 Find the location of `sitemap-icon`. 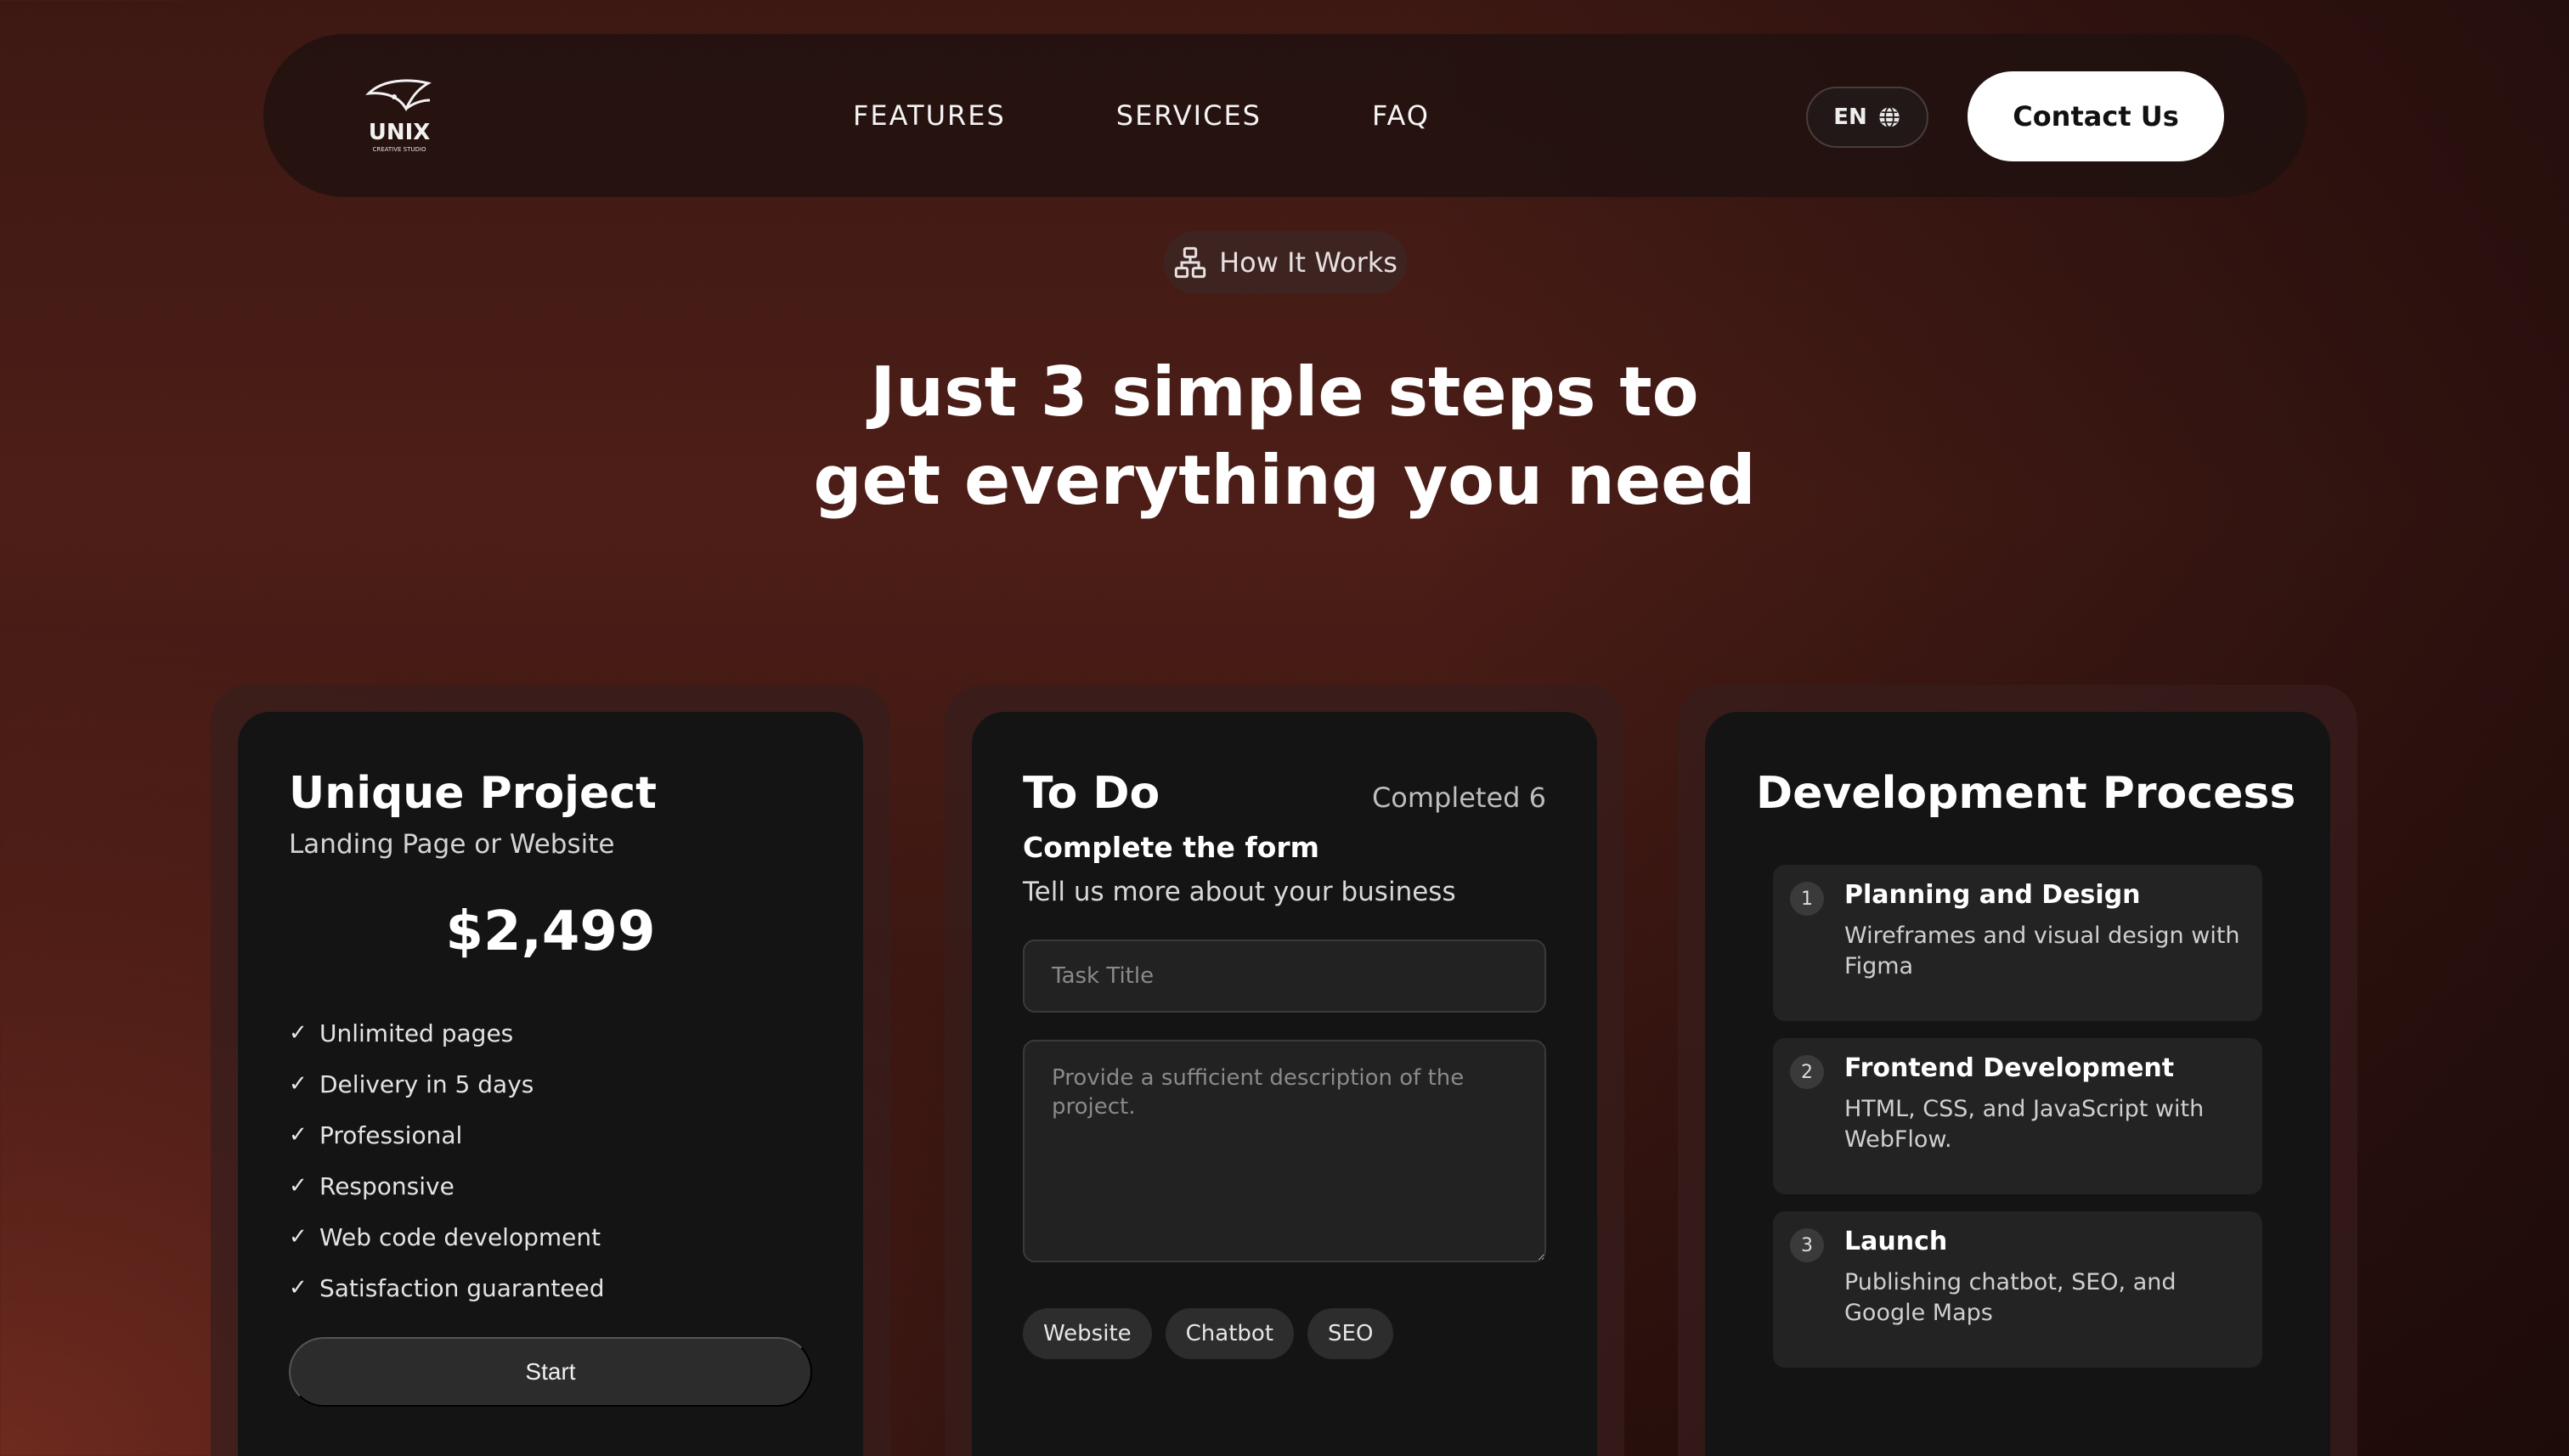

sitemap-icon is located at coordinates (1190, 263).